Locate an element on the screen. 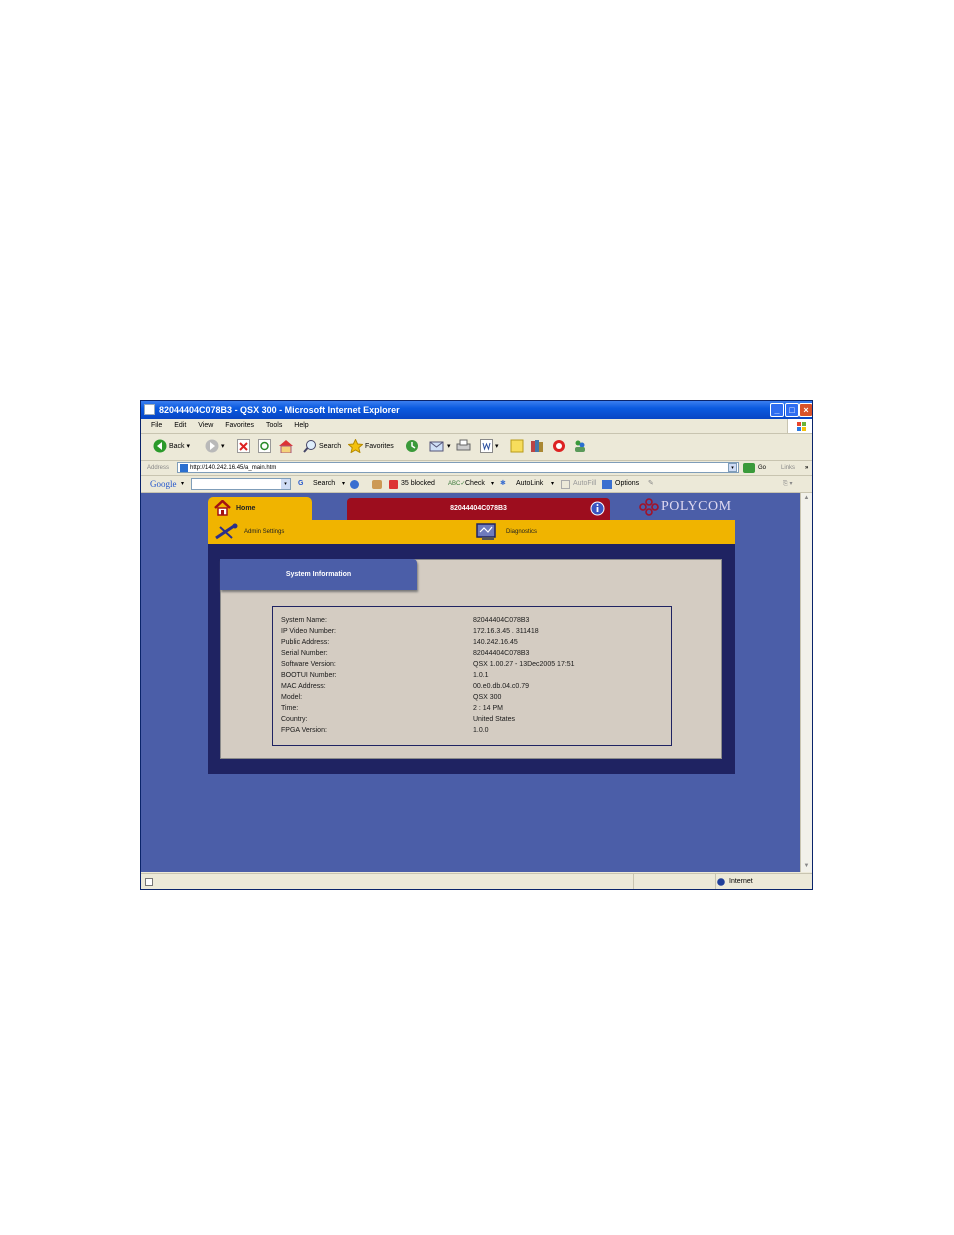  autolink-icon: ✱ is located at coordinates (503, 483).